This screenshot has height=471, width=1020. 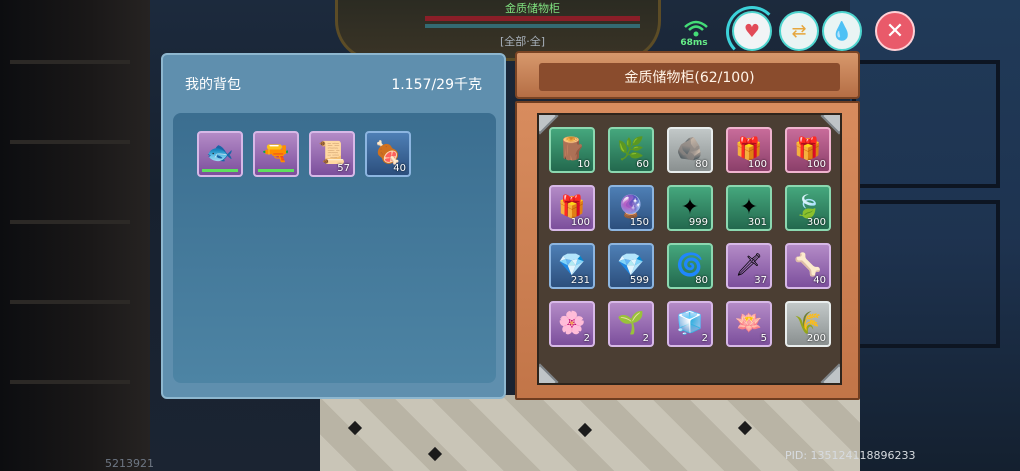 I want to click on inventory-slot: 🌸 2, so click(x=572, y=324).